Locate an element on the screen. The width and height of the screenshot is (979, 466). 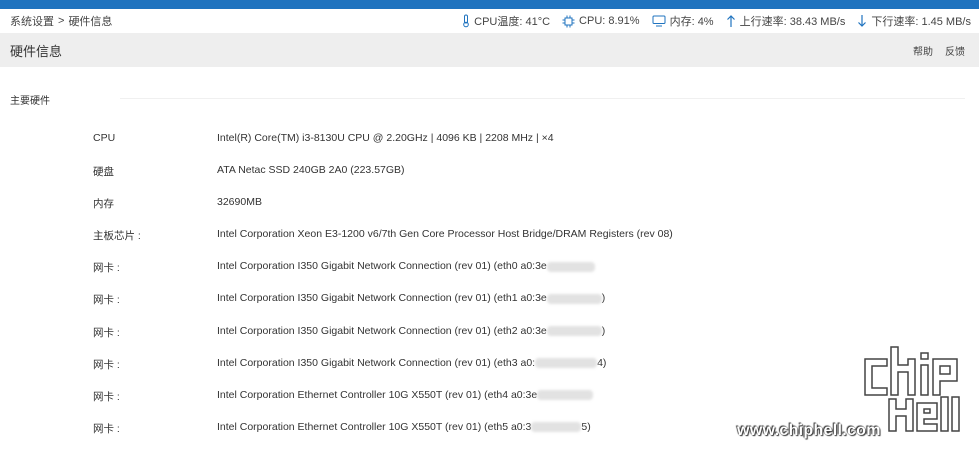
site-watermark: www.chiphell.com is located at coordinates (853, 398).